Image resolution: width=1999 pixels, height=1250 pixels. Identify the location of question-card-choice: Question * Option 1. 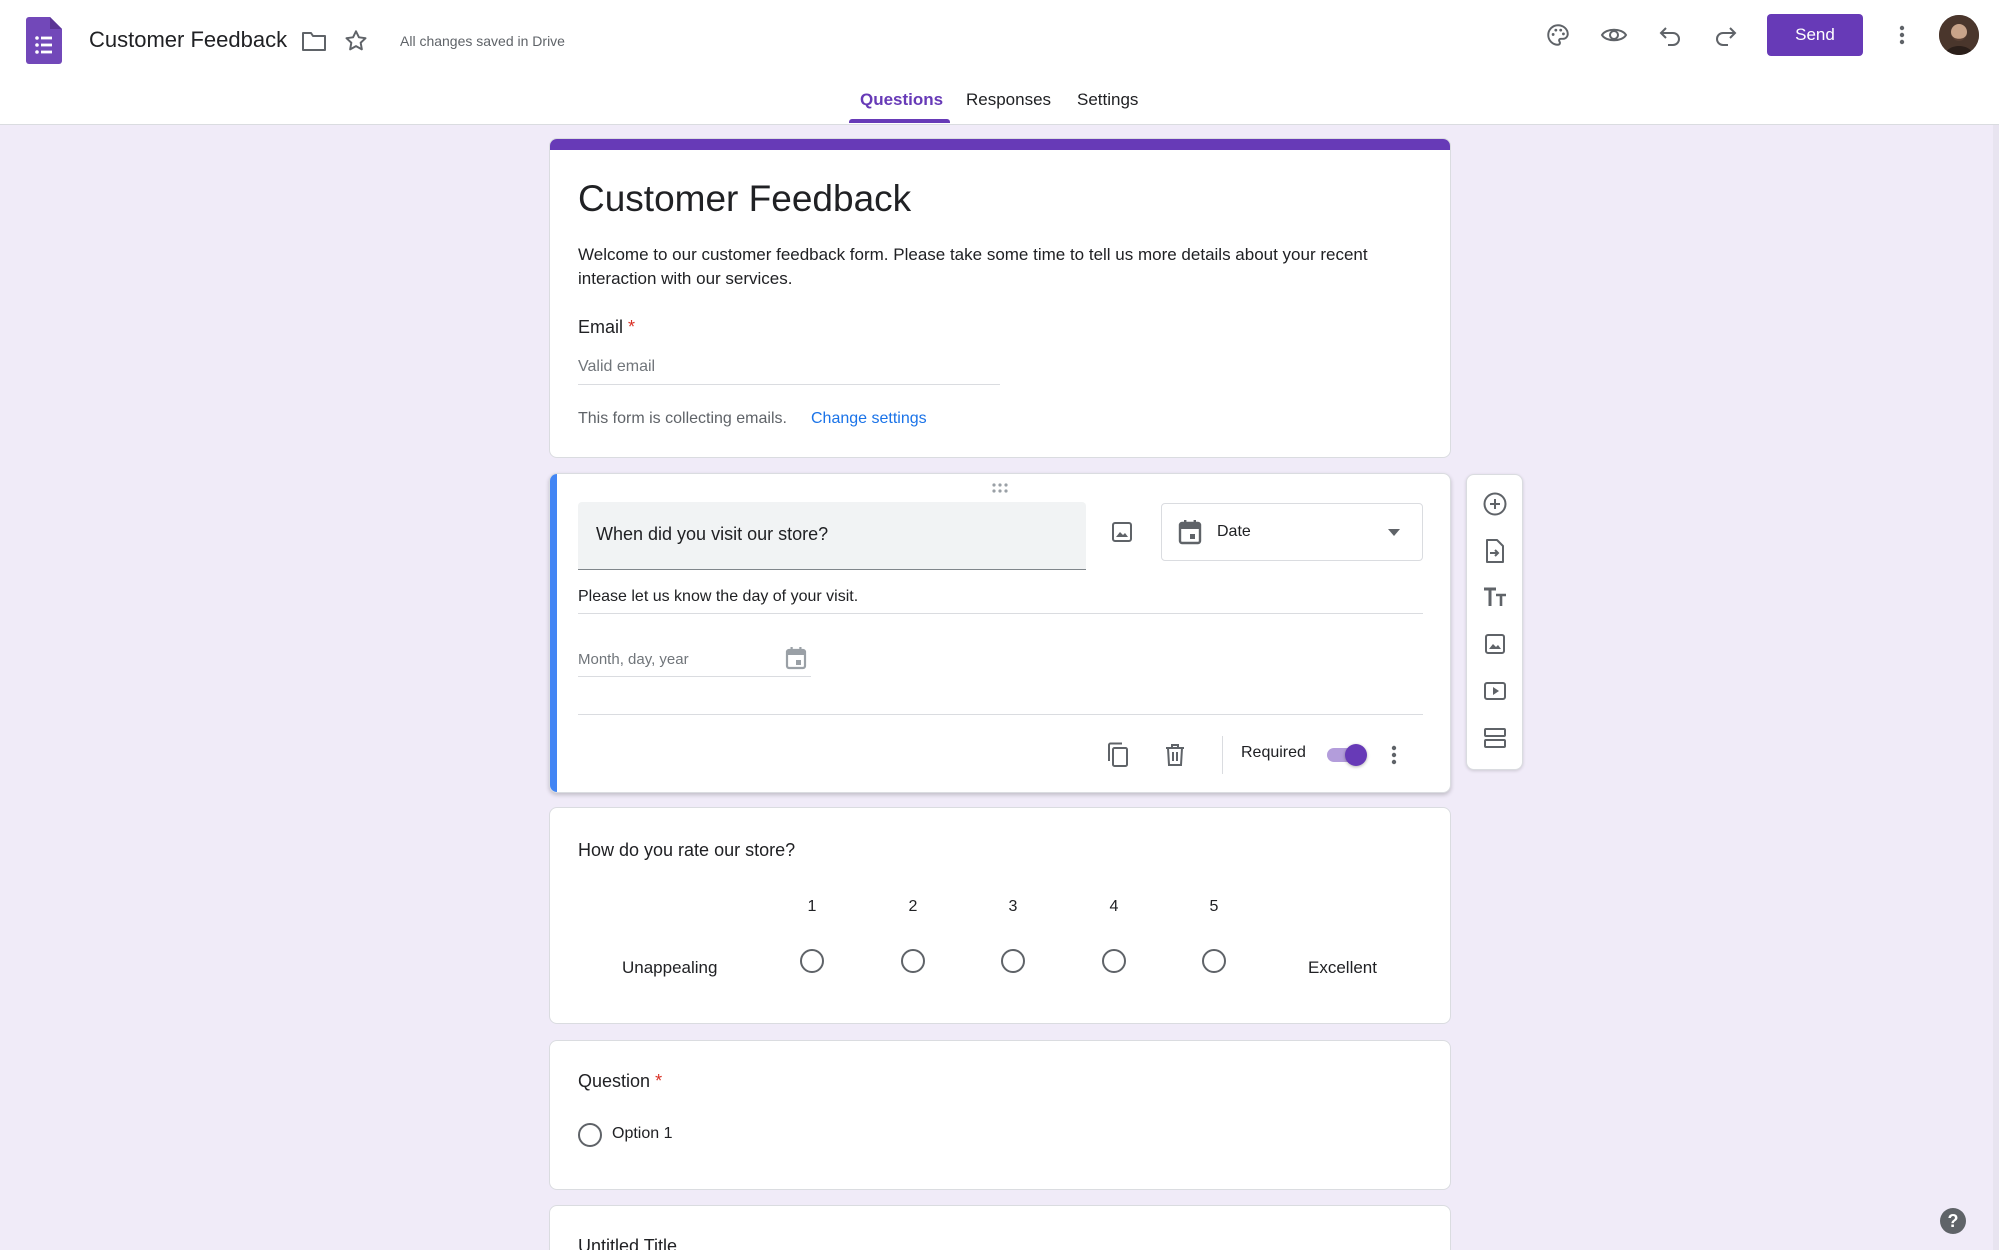
(1000, 1115).